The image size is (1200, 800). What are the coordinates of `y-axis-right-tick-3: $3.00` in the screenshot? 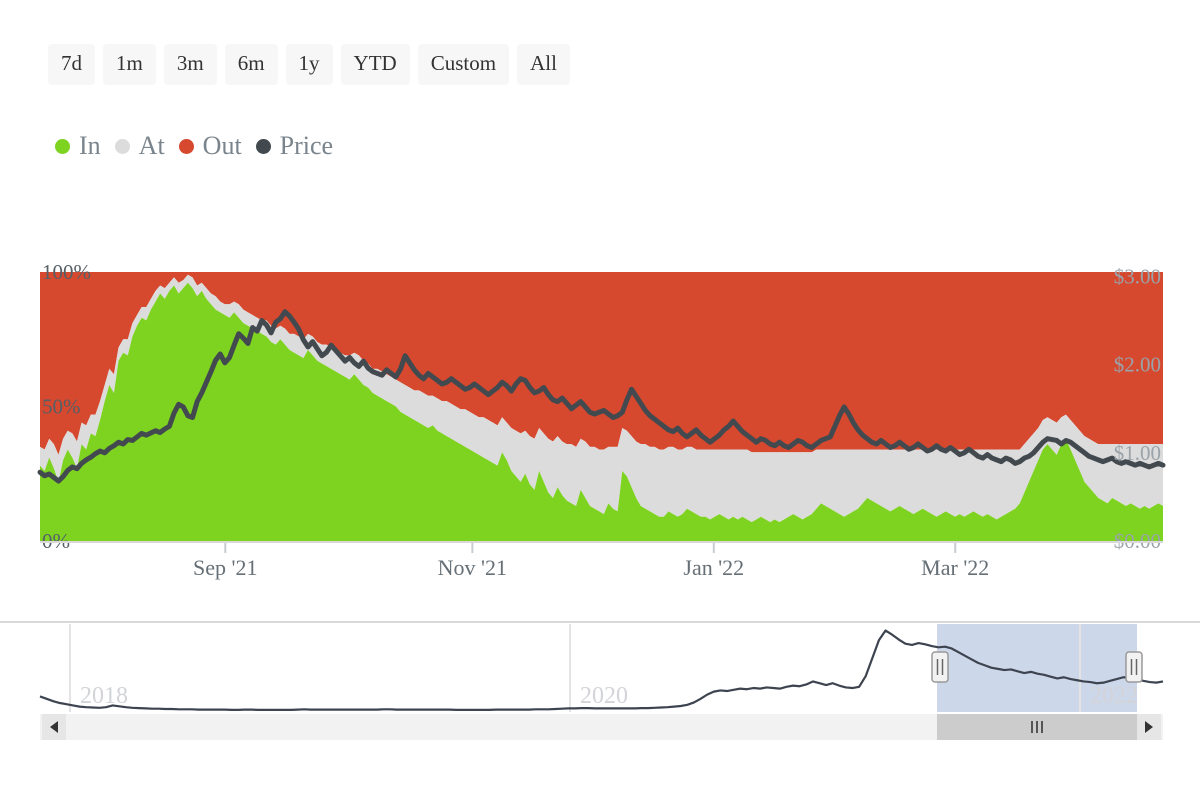 It's located at (1137, 276).